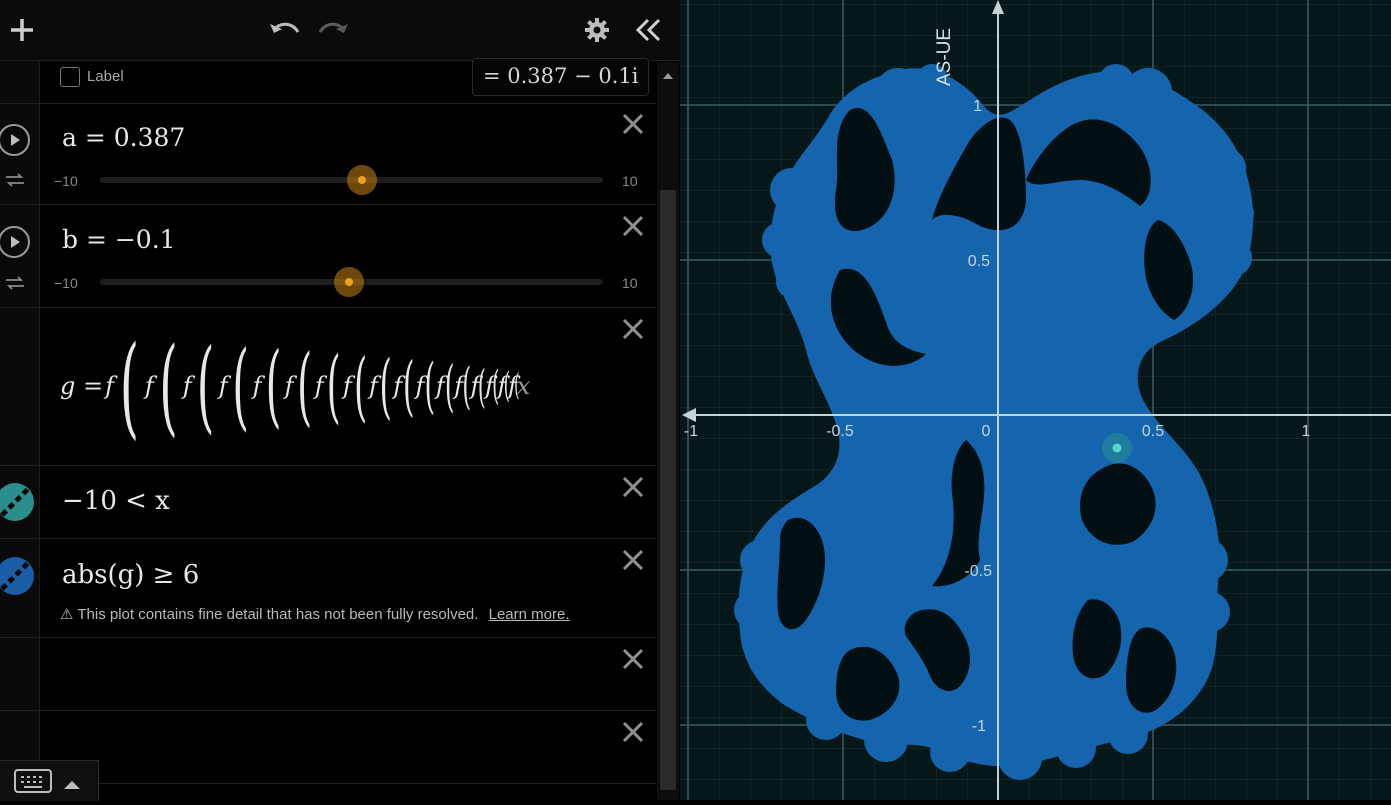  I want to click on label-checkbox, so click(70, 77).